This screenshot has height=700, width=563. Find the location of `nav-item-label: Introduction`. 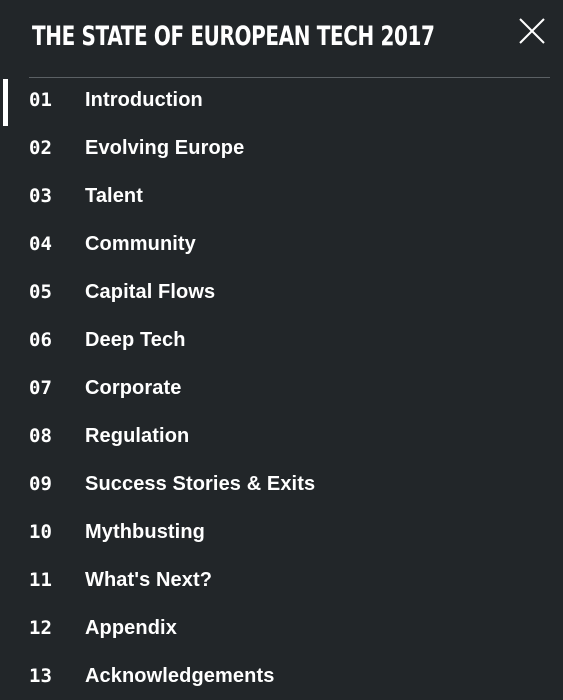

nav-item-label: Introduction is located at coordinates (144, 99).